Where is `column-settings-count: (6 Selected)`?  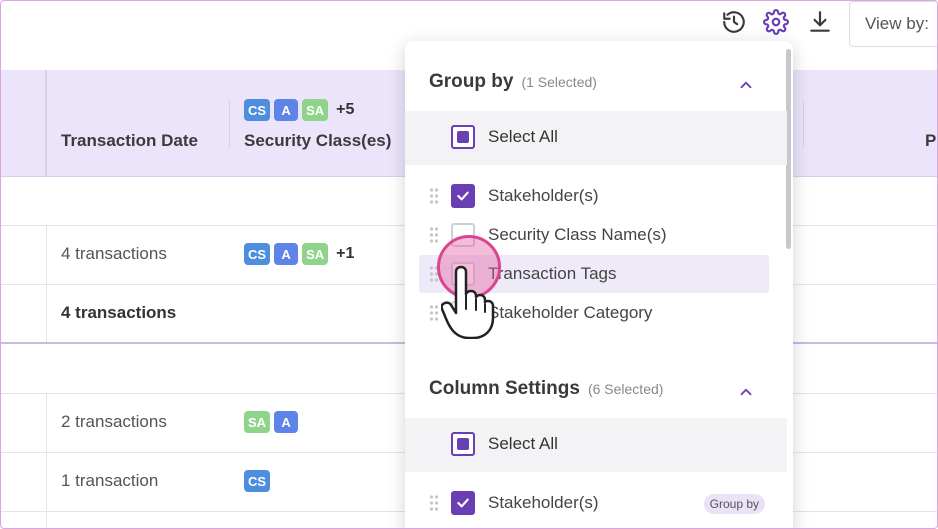 column-settings-count: (6 Selected) is located at coordinates (625, 389).